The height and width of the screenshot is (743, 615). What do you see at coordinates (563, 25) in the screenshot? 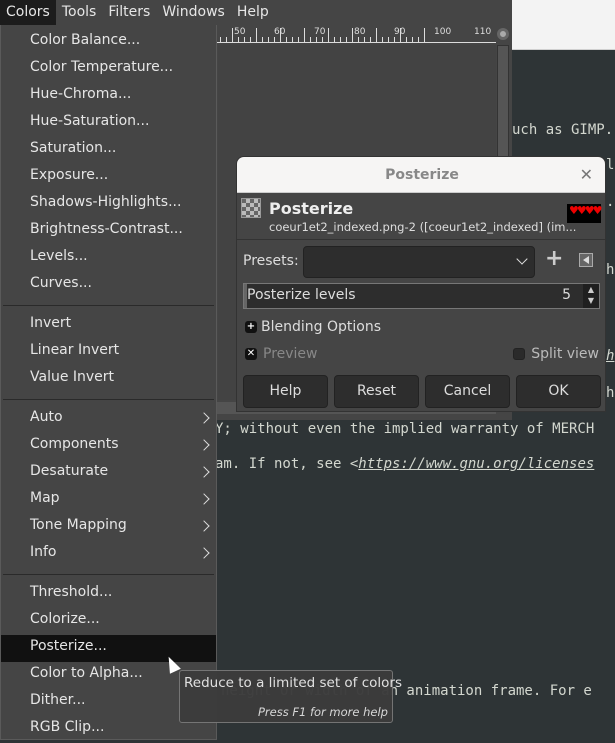
I see `editor-header` at bounding box center [563, 25].